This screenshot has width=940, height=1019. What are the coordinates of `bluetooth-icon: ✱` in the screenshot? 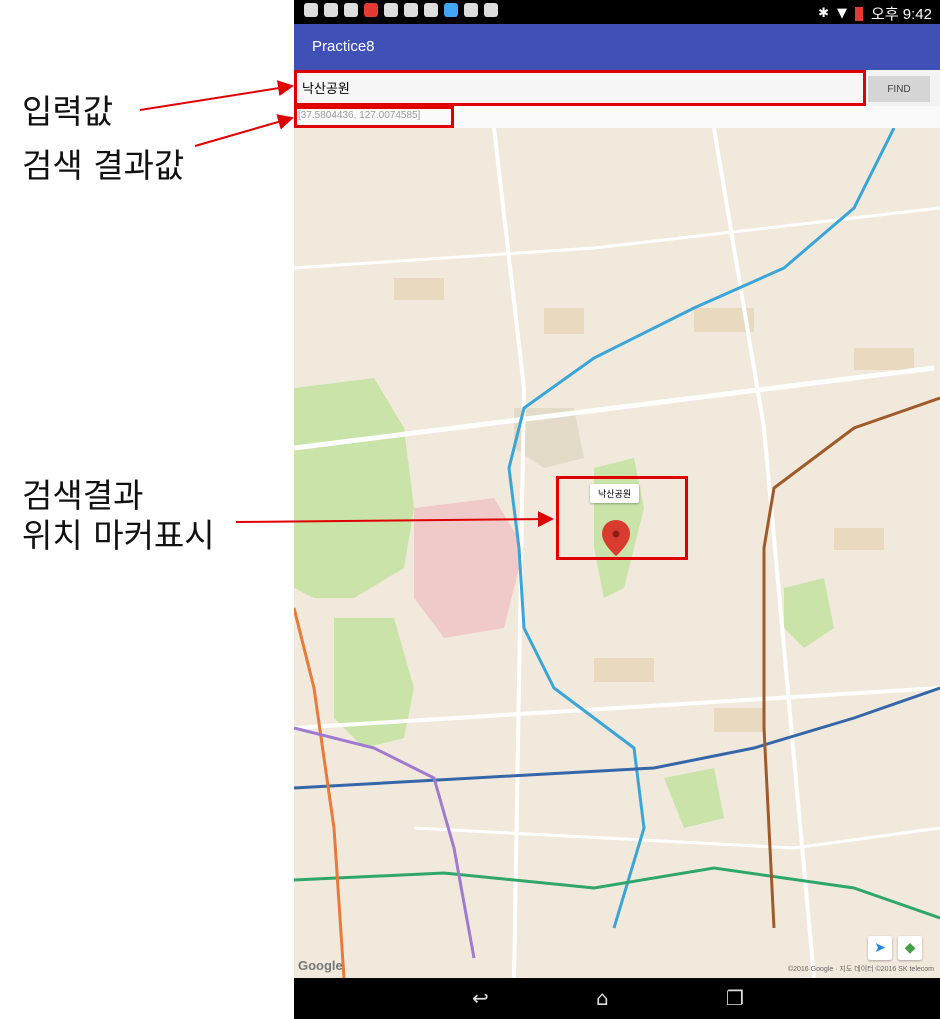 It's located at (824, 13).